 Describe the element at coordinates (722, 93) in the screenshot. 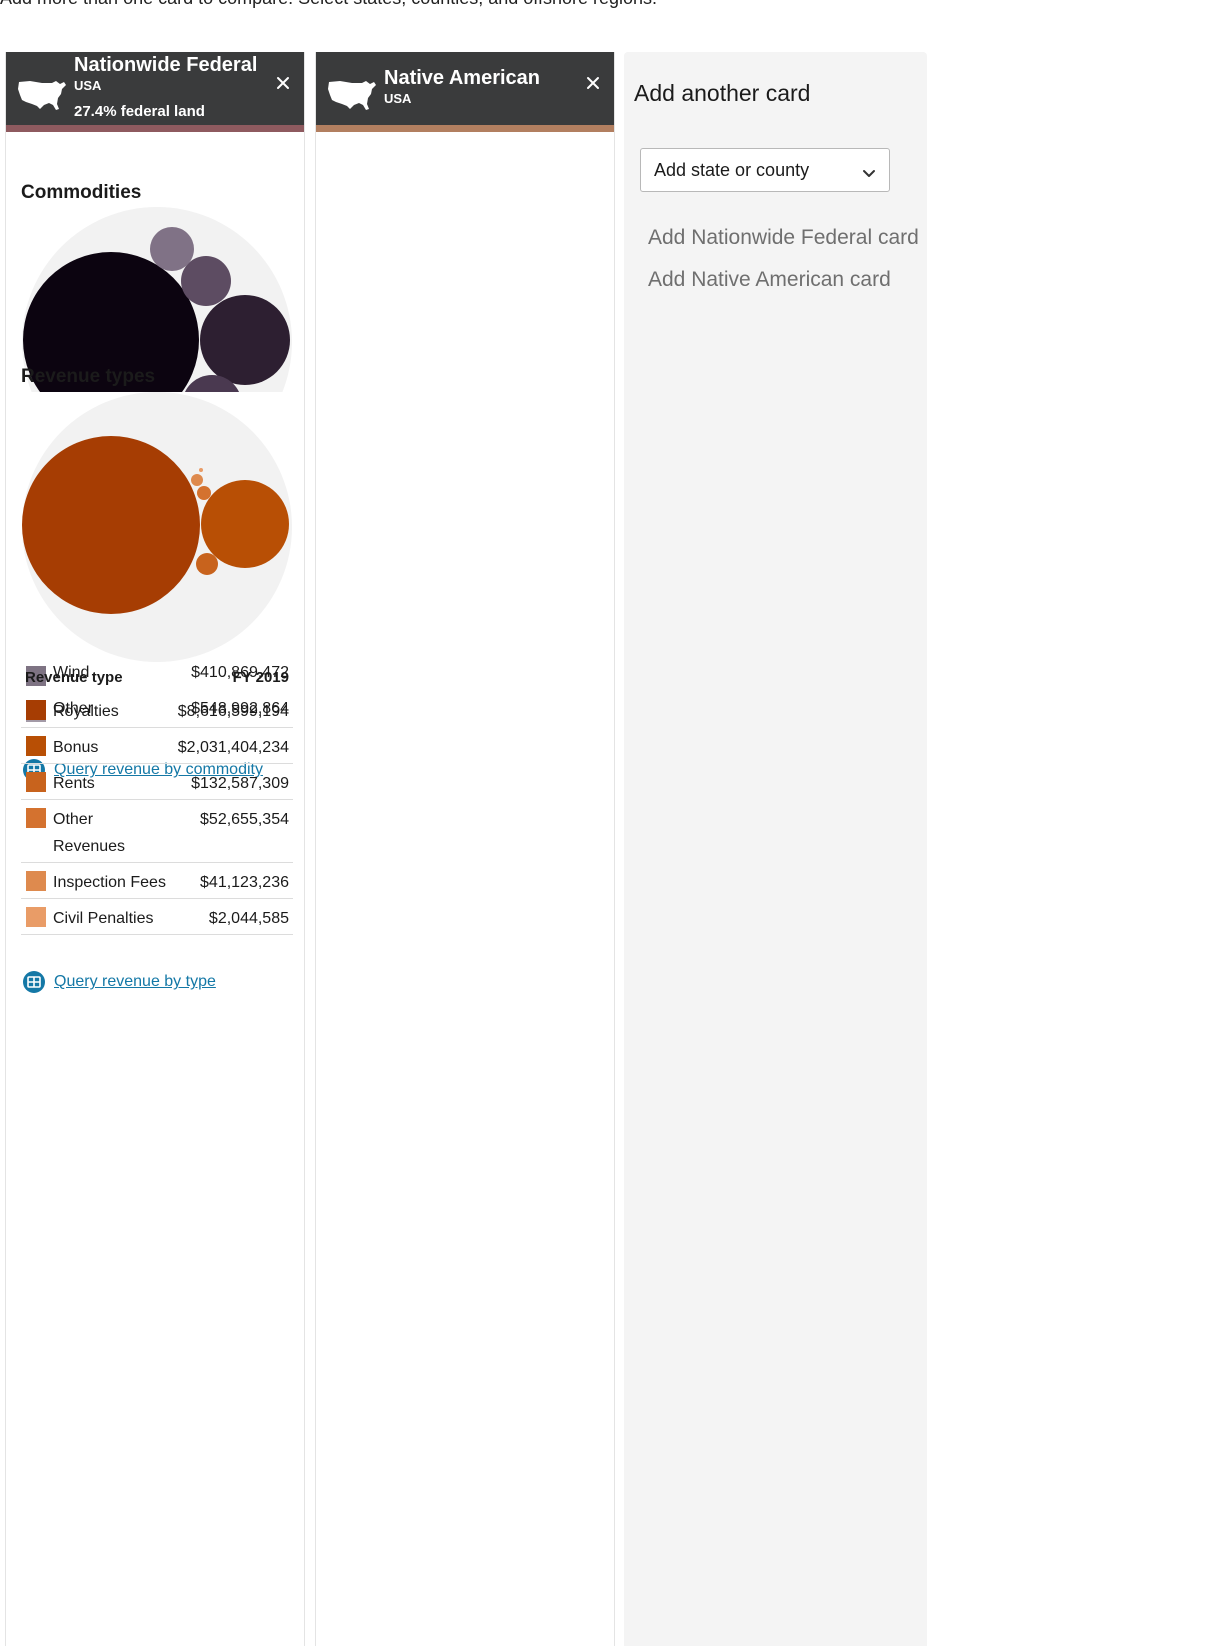

I see `add-card-title: Add another card` at that location.